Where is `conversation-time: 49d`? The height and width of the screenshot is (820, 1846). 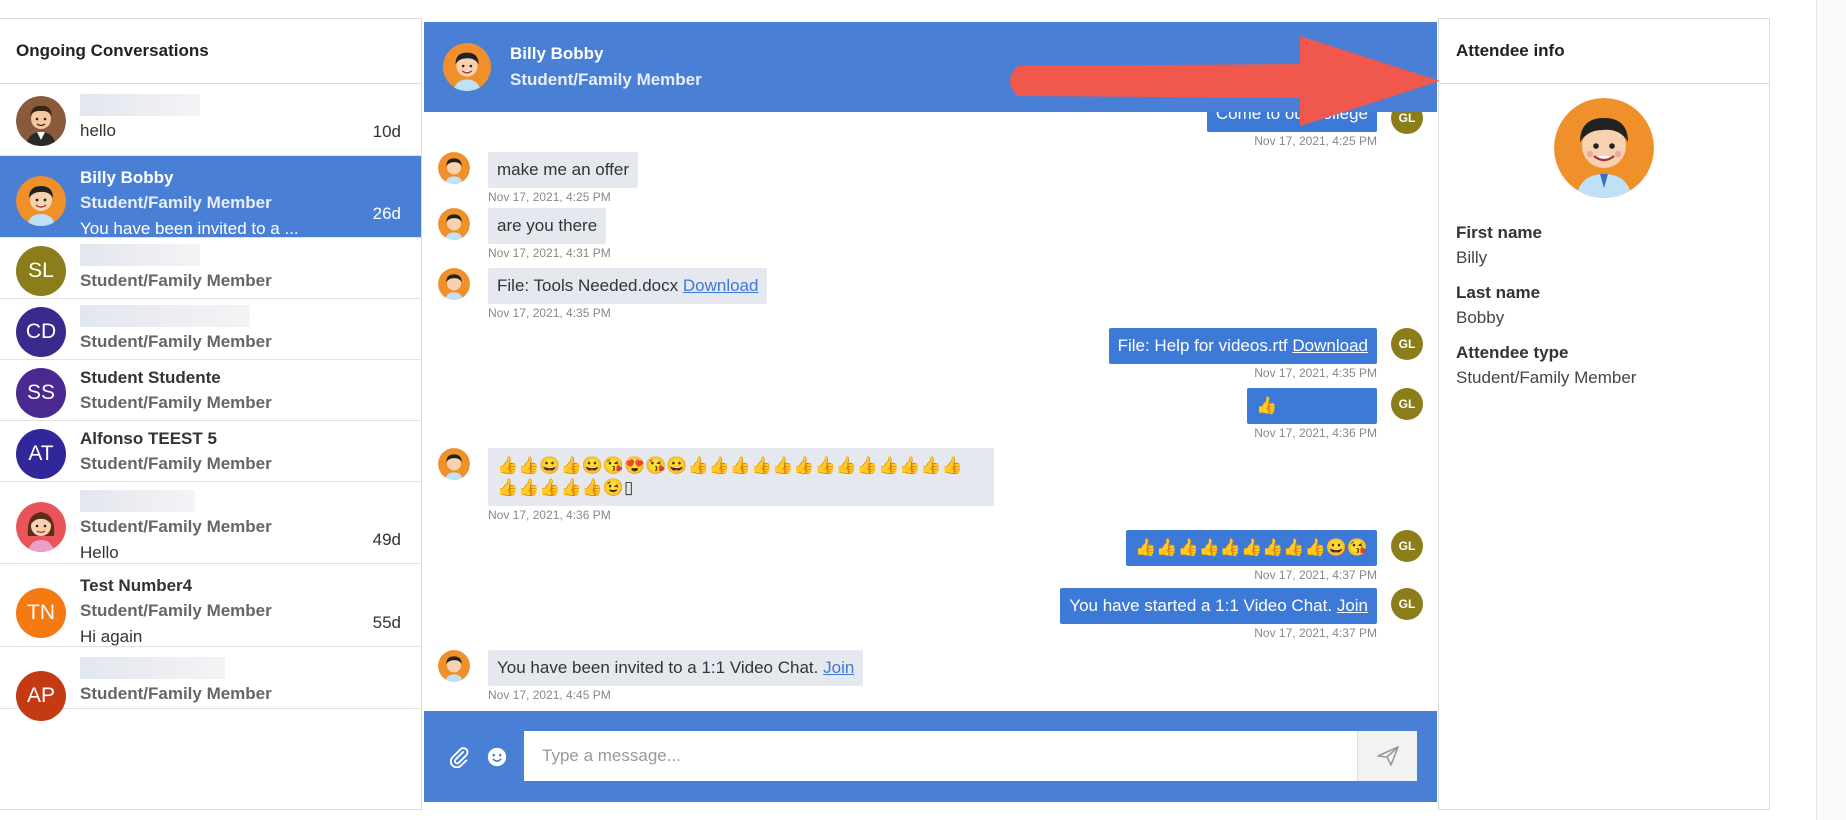 conversation-time: 49d is located at coordinates (386, 539).